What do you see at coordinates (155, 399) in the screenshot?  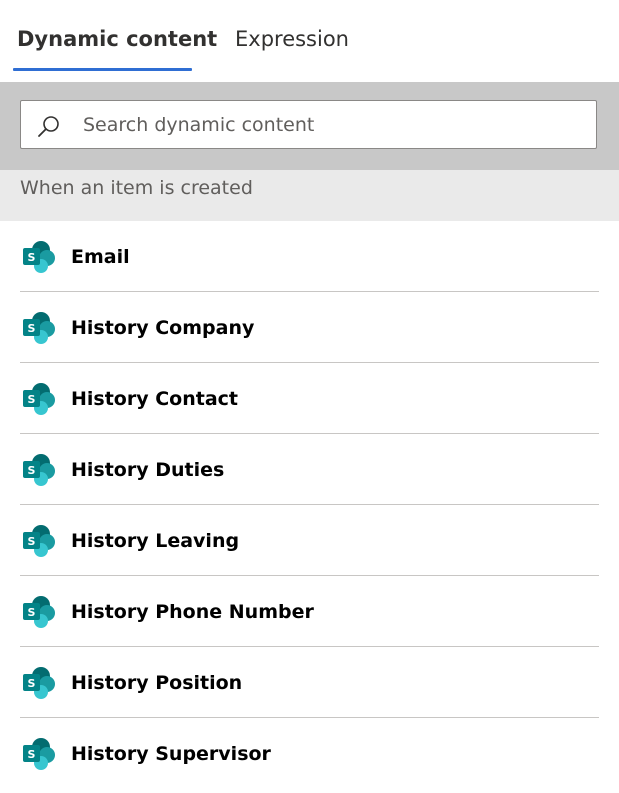 I see `list-item-label: History Contact` at bounding box center [155, 399].